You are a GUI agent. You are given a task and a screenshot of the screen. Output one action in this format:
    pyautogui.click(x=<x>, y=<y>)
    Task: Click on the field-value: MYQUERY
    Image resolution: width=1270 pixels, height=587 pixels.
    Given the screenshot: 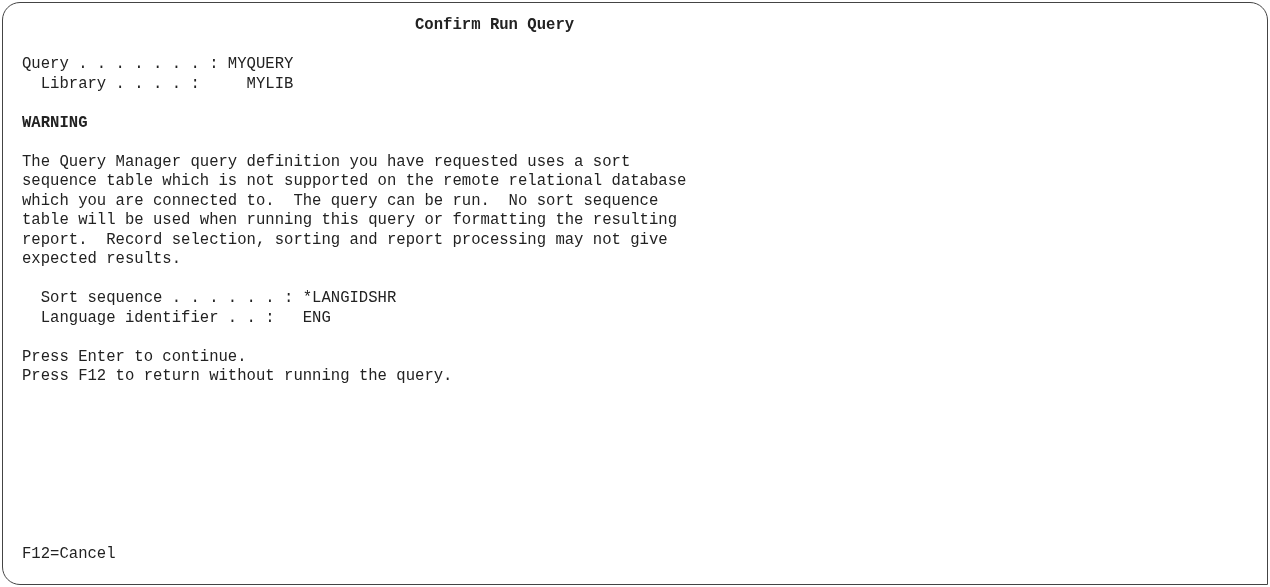 What is the action you would take?
    pyautogui.click(x=260, y=65)
    